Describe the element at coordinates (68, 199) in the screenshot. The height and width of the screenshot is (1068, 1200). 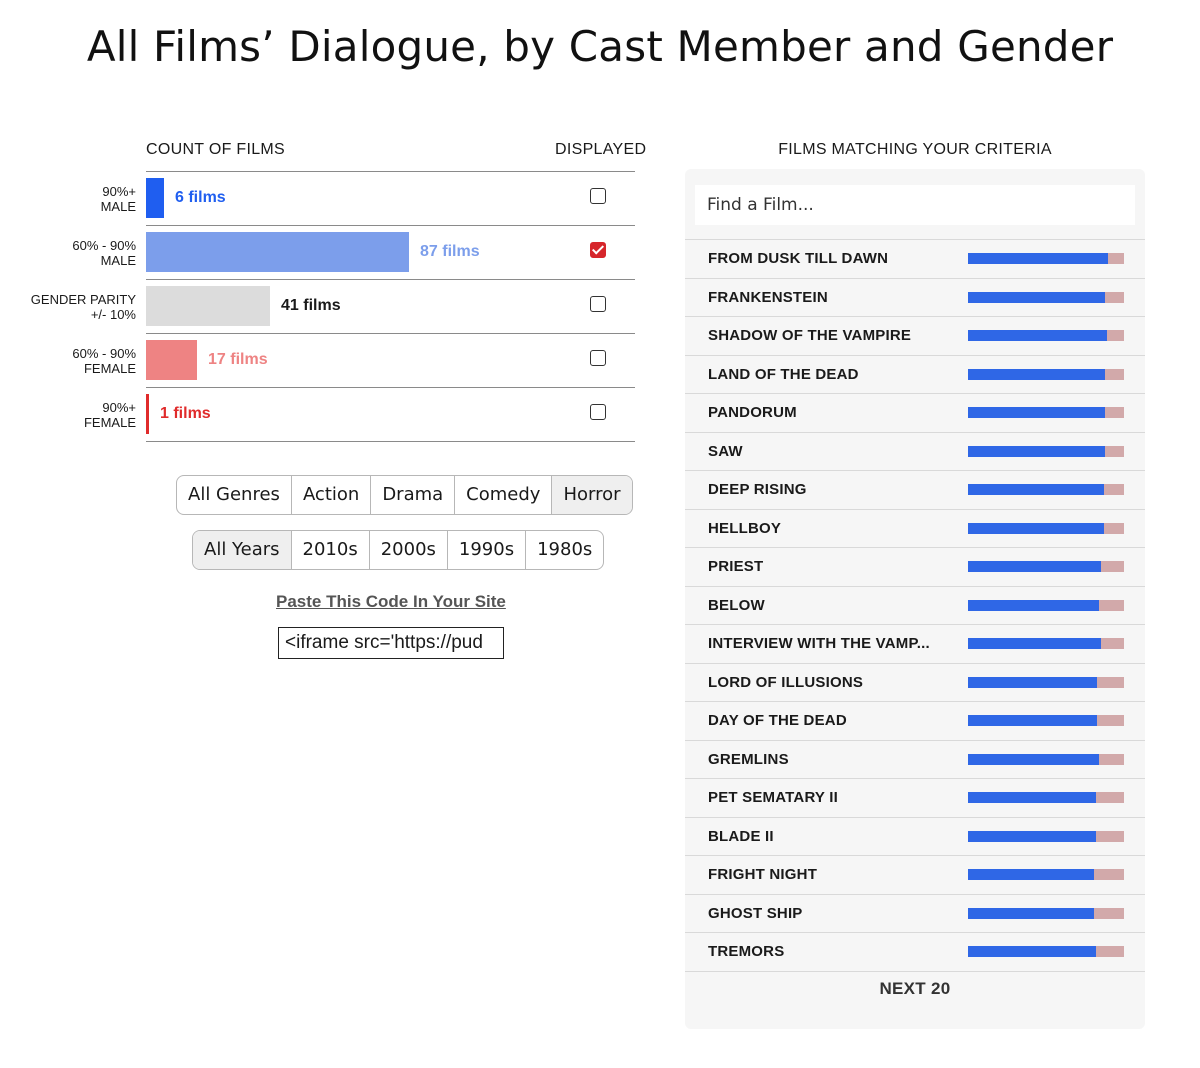
I see `gender-category-label: 90%+ MALE` at that location.